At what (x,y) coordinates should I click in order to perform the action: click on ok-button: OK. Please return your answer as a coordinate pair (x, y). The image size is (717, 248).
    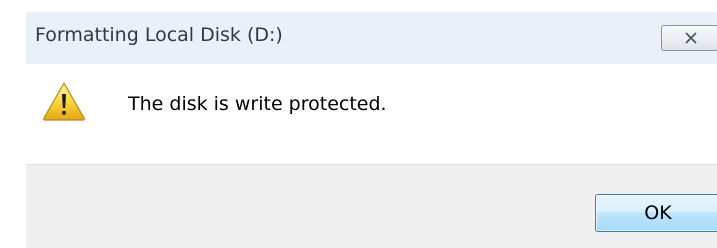
    Looking at the image, I should click on (656, 213).